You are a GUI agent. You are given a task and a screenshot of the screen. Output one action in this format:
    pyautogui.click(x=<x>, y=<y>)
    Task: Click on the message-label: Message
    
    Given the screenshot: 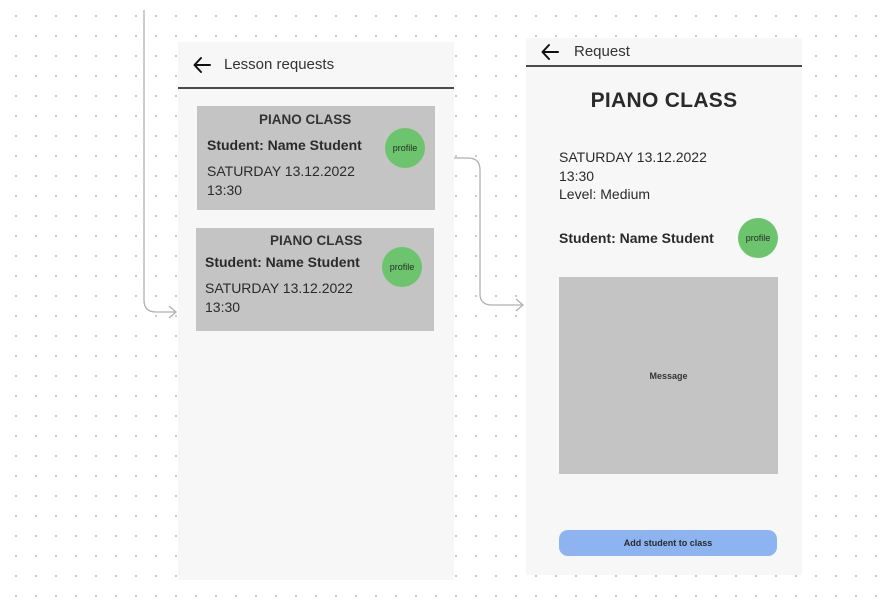 What is the action you would take?
    pyautogui.click(x=668, y=375)
    